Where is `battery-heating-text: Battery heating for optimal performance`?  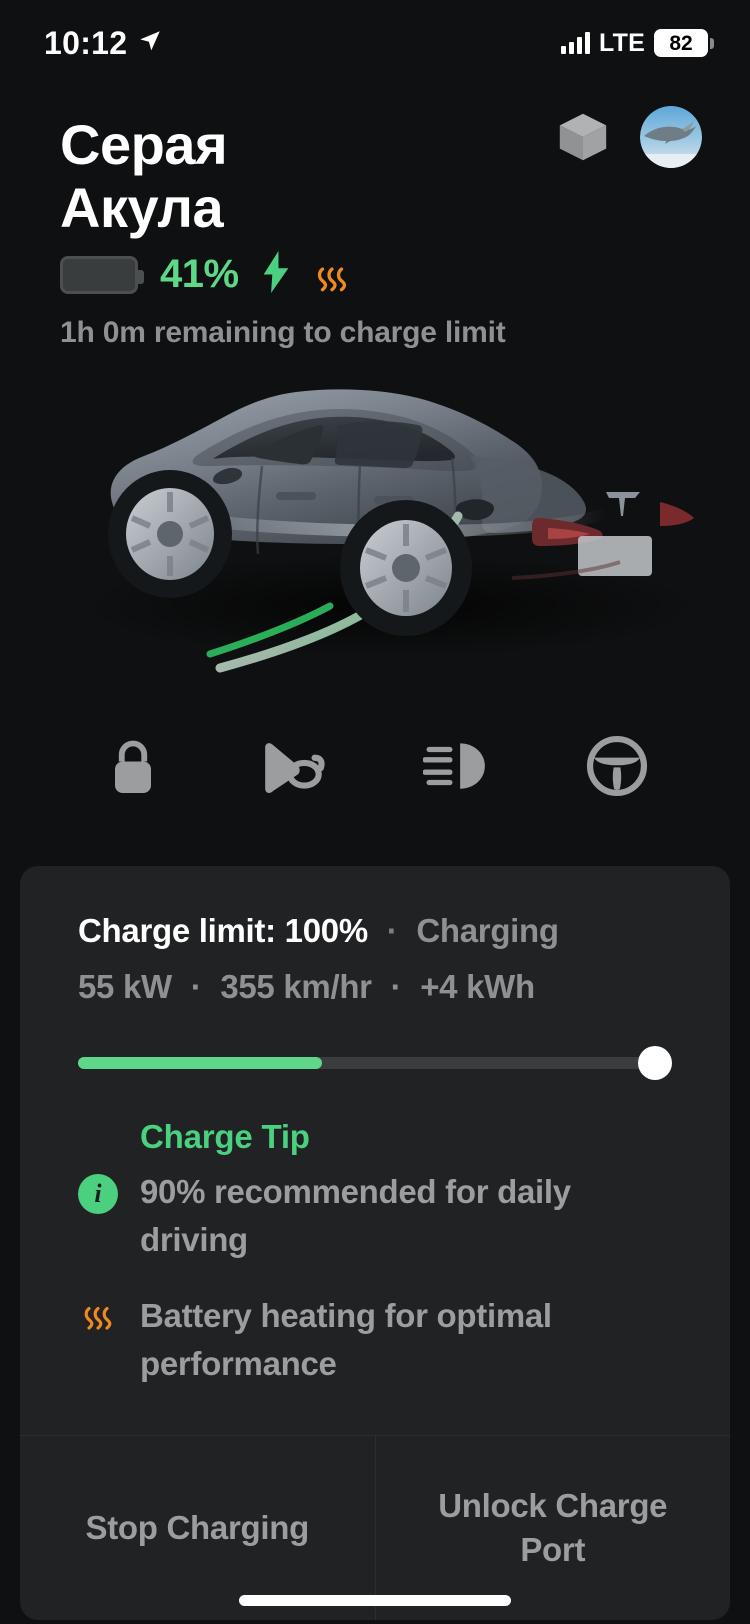 battery-heating-text: Battery heating for optimal performance is located at coordinates (346, 1339).